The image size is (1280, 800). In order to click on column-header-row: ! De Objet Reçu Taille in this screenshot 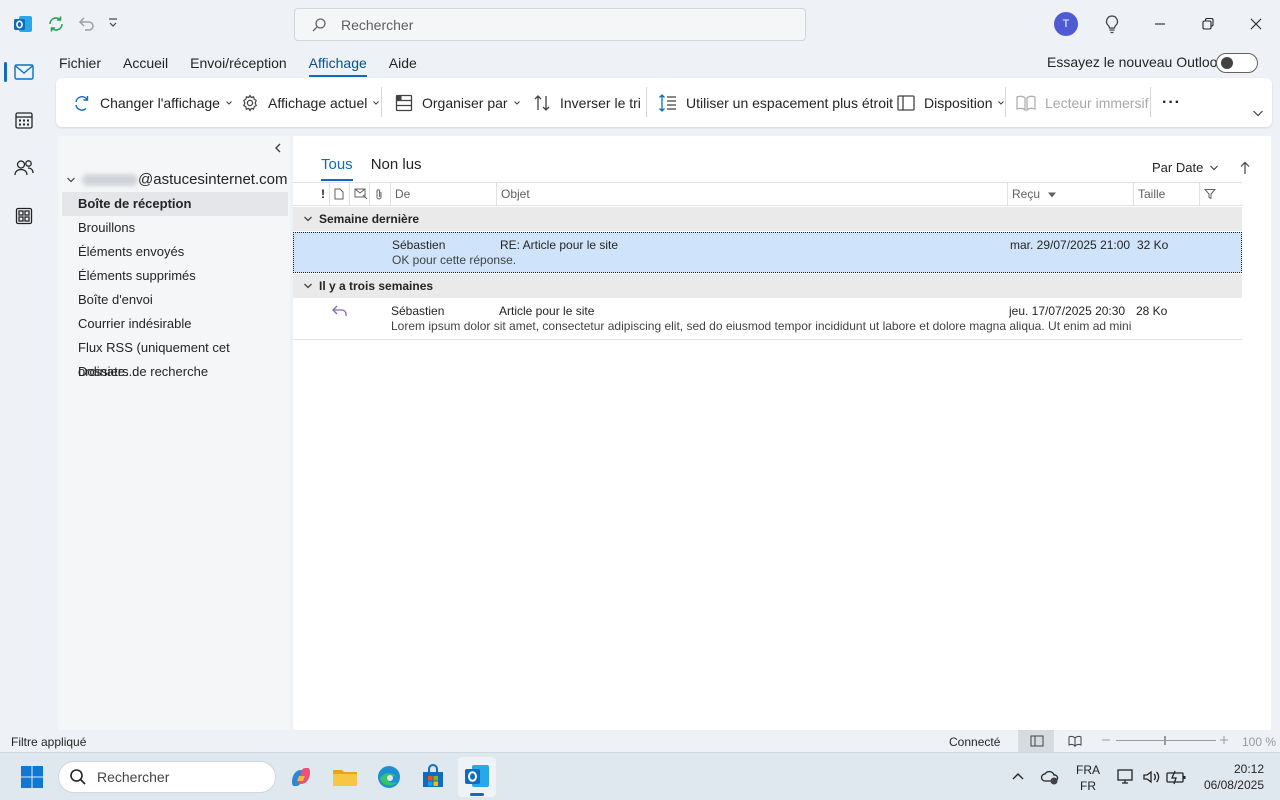, I will do `click(767, 194)`.